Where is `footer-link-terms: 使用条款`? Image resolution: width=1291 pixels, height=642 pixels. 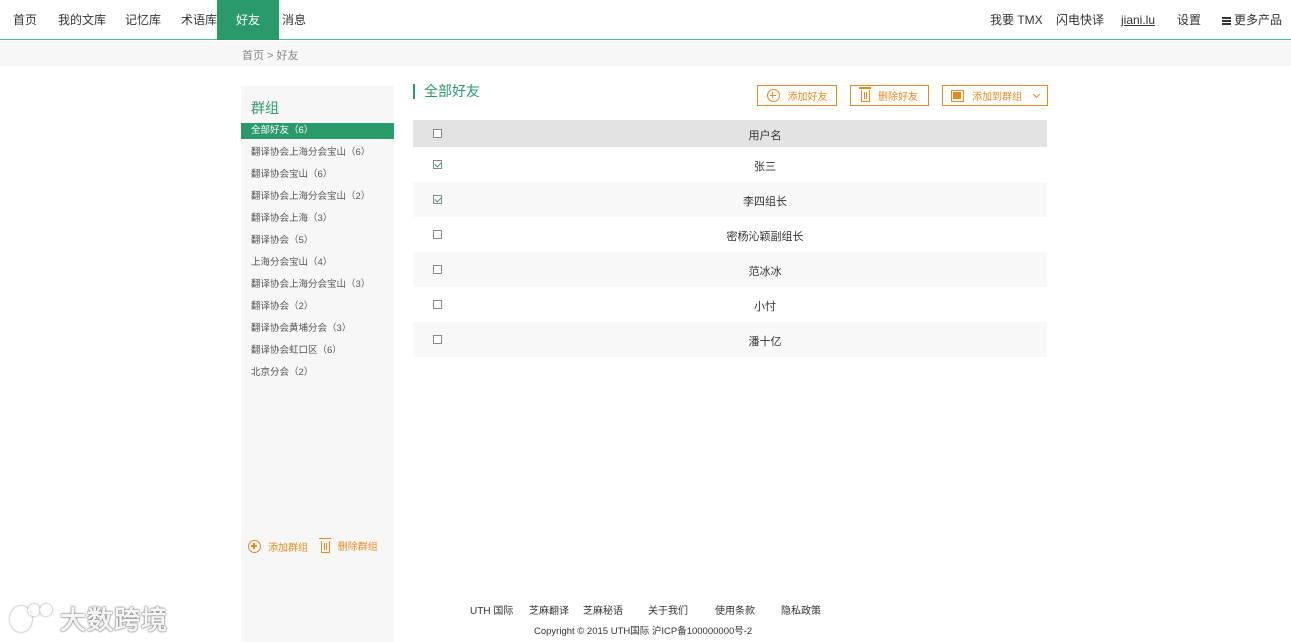
footer-link-terms: 使用条款 is located at coordinates (735, 609).